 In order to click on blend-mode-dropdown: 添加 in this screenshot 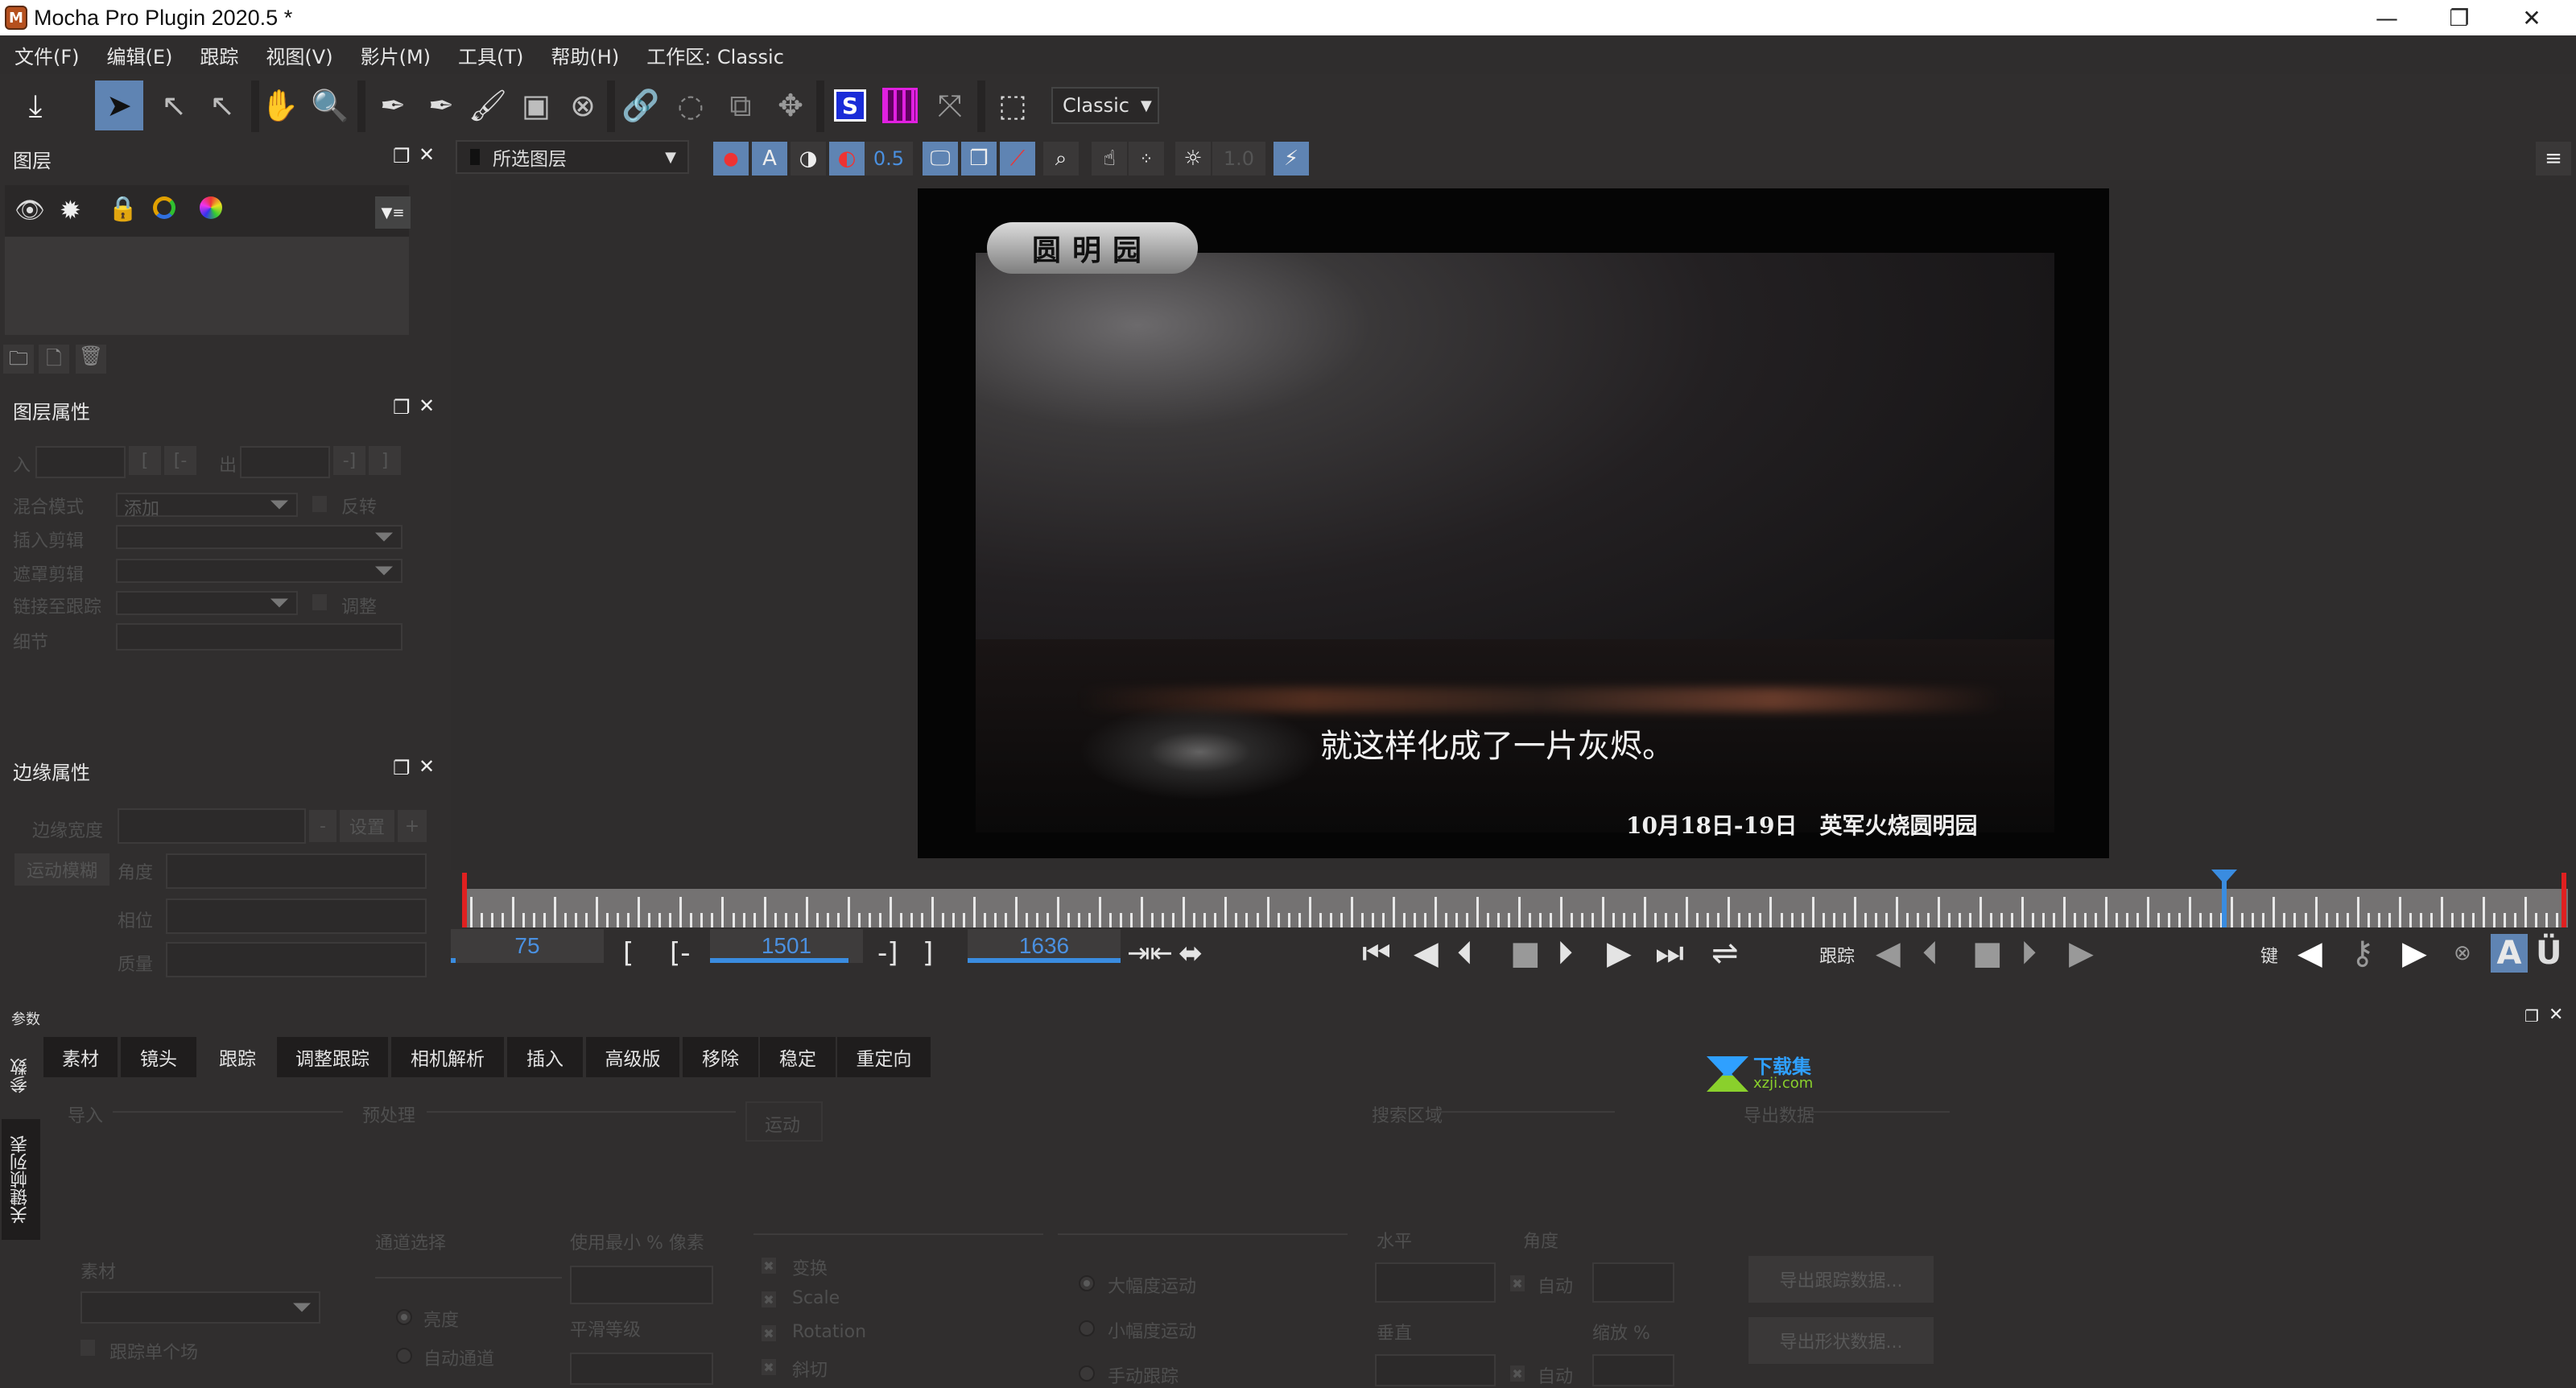, I will do `click(207, 506)`.